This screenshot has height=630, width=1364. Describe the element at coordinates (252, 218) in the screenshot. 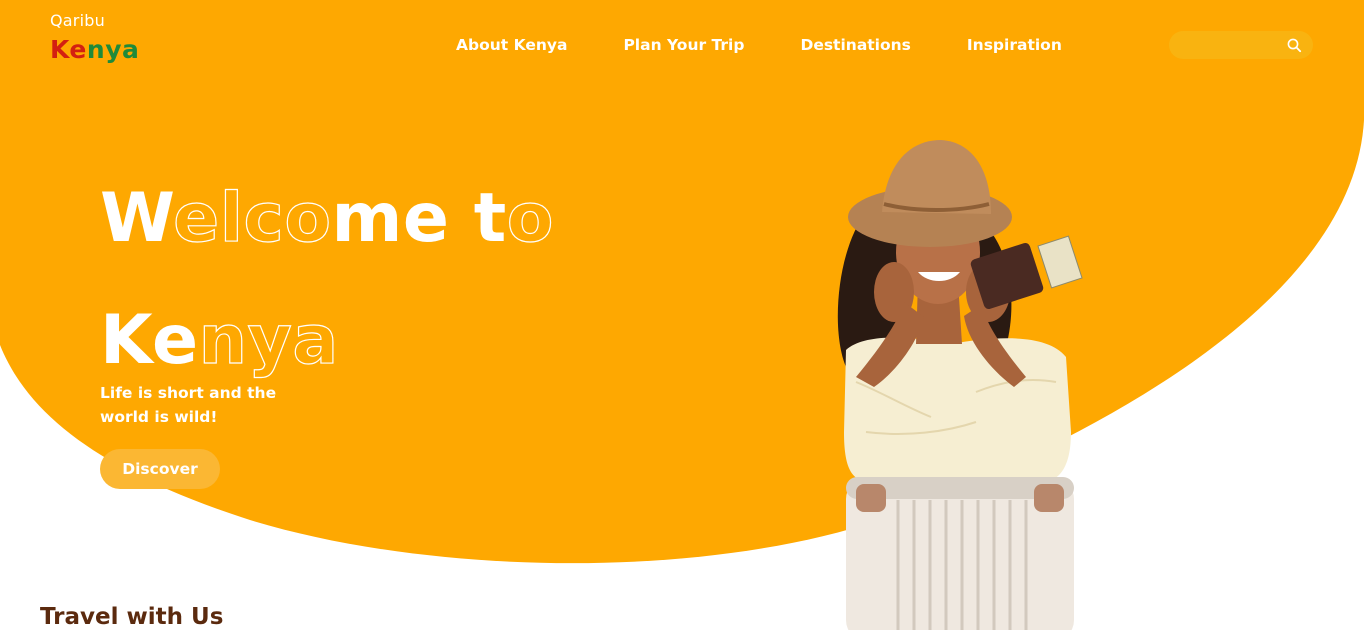

I see `hero-title-segment: elco` at that location.